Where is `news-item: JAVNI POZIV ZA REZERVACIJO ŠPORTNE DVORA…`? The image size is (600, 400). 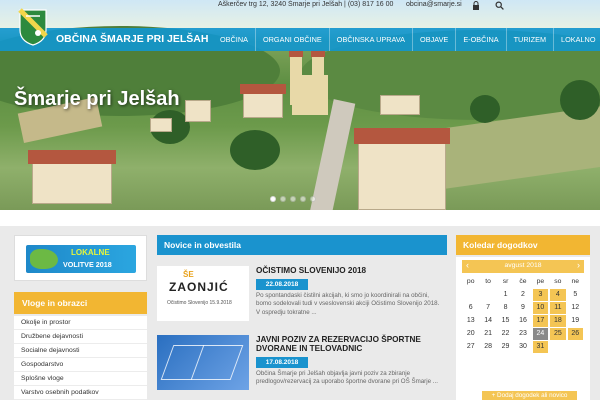 news-item: JAVNI POZIV ZA REZERVACIJO ŠPORTNE DVORA… is located at coordinates (302, 365).